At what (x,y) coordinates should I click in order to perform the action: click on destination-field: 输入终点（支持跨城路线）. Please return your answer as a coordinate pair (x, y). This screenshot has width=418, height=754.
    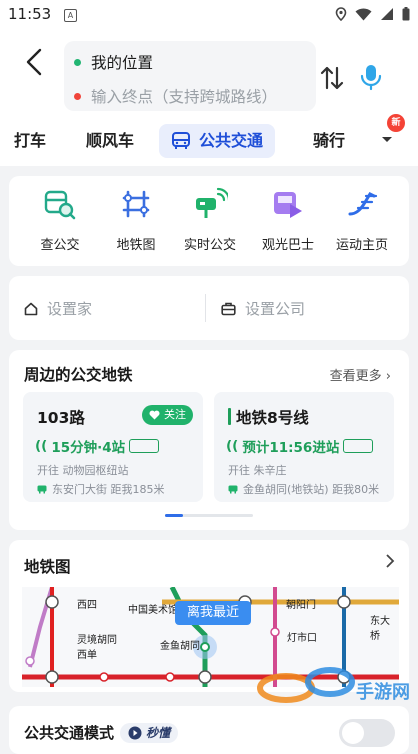
    Looking at the image, I should click on (175, 96).